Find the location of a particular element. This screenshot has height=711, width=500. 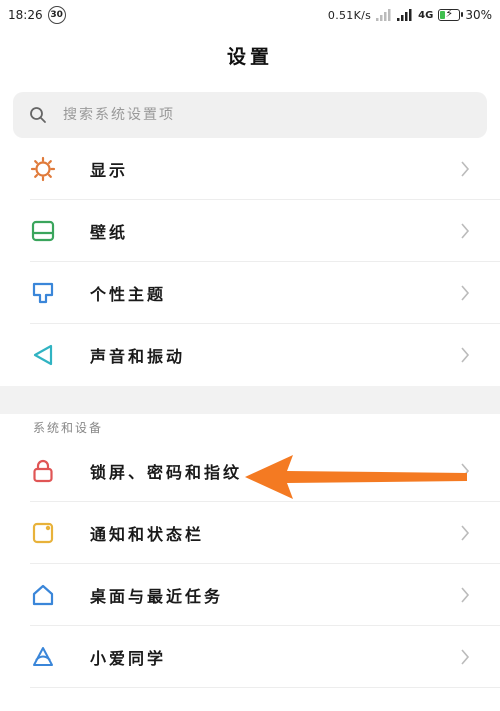

network-type: 4G is located at coordinates (426, 15).